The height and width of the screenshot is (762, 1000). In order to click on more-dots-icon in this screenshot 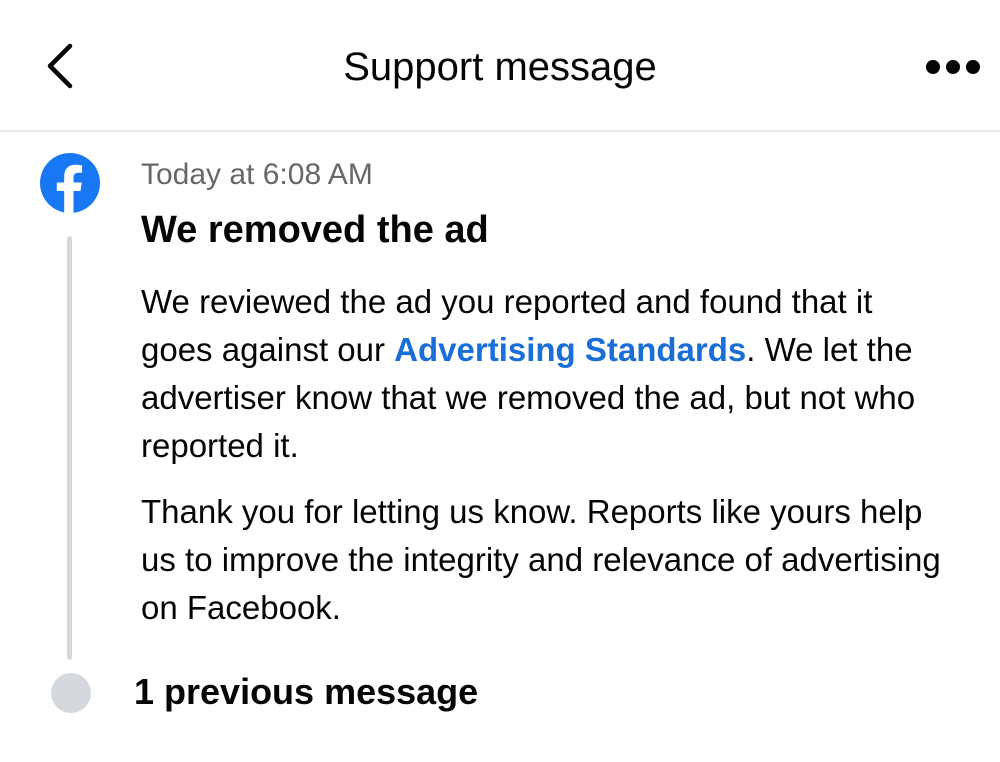, I will do `click(953, 67)`.